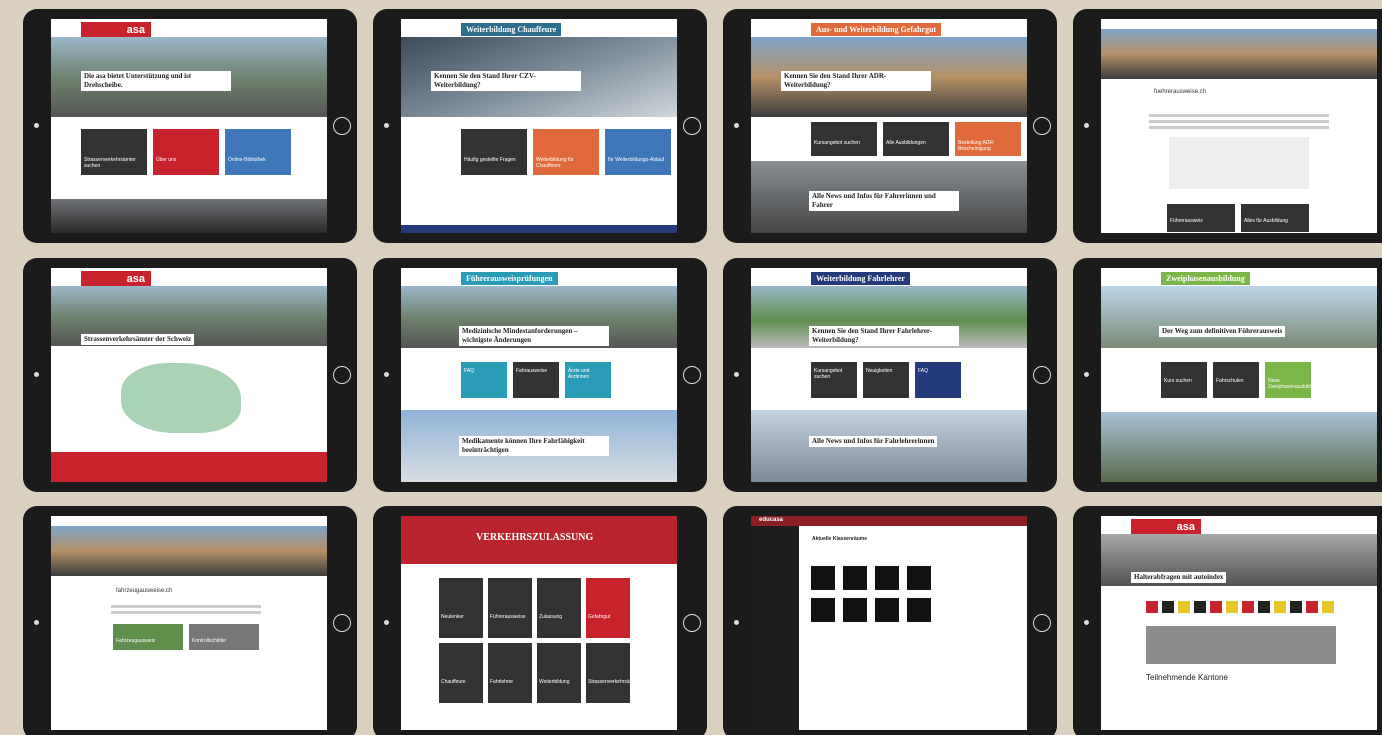 Image resolution: width=1382 pixels, height=735 pixels. What do you see at coordinates (1238, 218) in the screenshot?
I see `card-row: Führerausweis Alles für Ausbildung` at bounding box center [1238, 218].